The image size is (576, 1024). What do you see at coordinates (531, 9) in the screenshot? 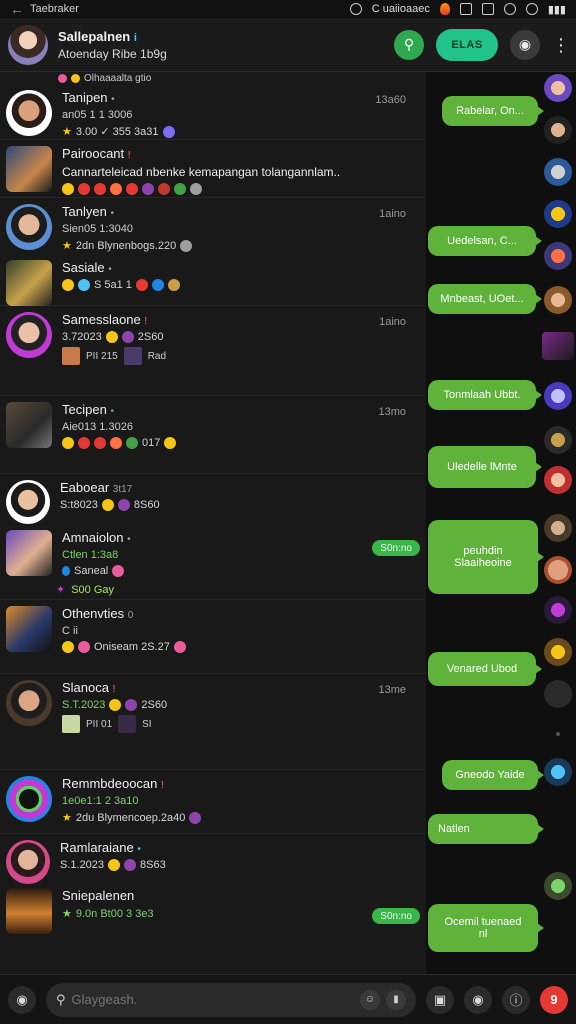
I see `settings-icon` at bounding box center [531, 9].